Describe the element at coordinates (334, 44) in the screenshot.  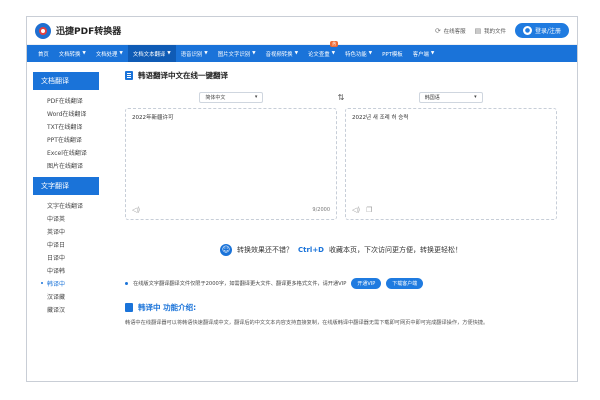
I see `hot-badge: 热` at that location.